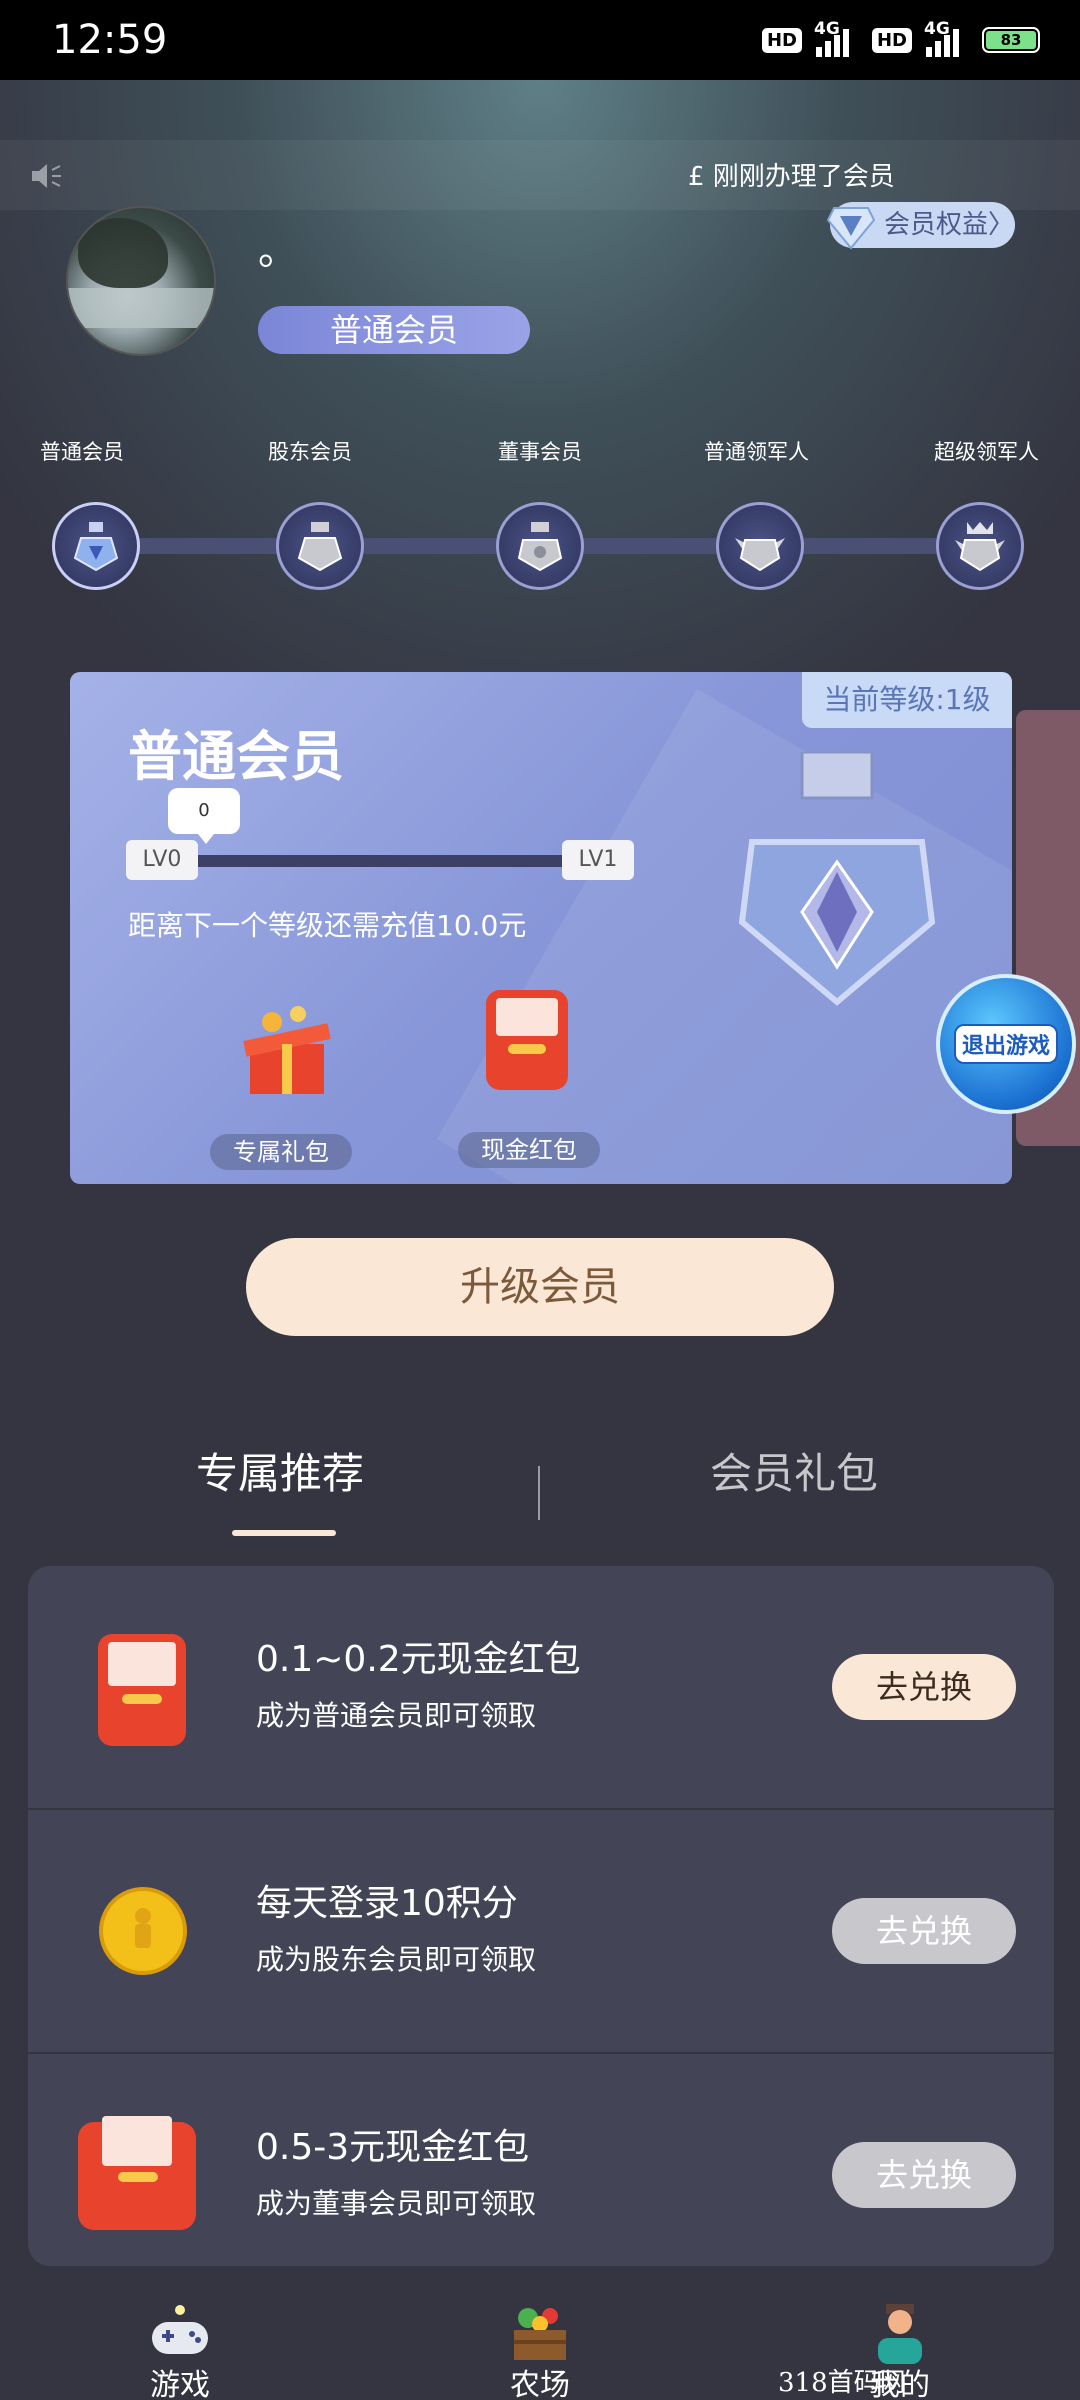 The image size is (1080, 2400). I want to click on level-label-4: 普通领军人, so click(756, 452).